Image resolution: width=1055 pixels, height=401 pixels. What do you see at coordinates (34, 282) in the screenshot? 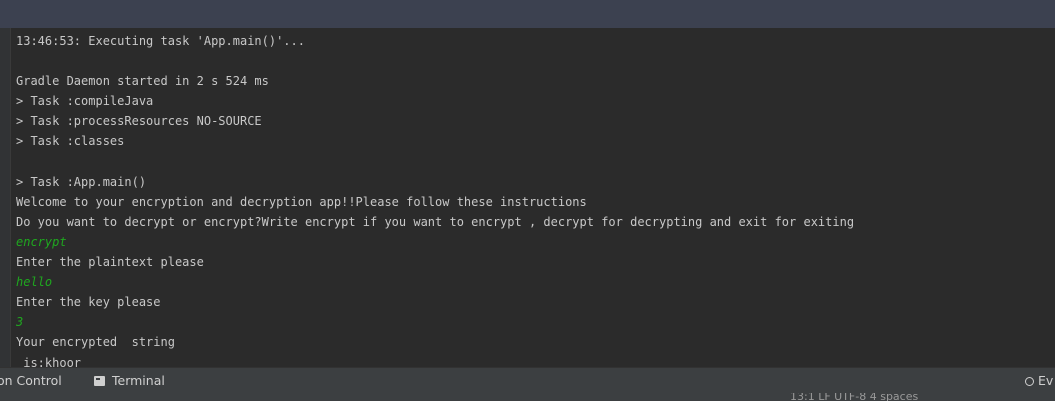
I see `console-input-line: hello` at bounding box center [34, 282].